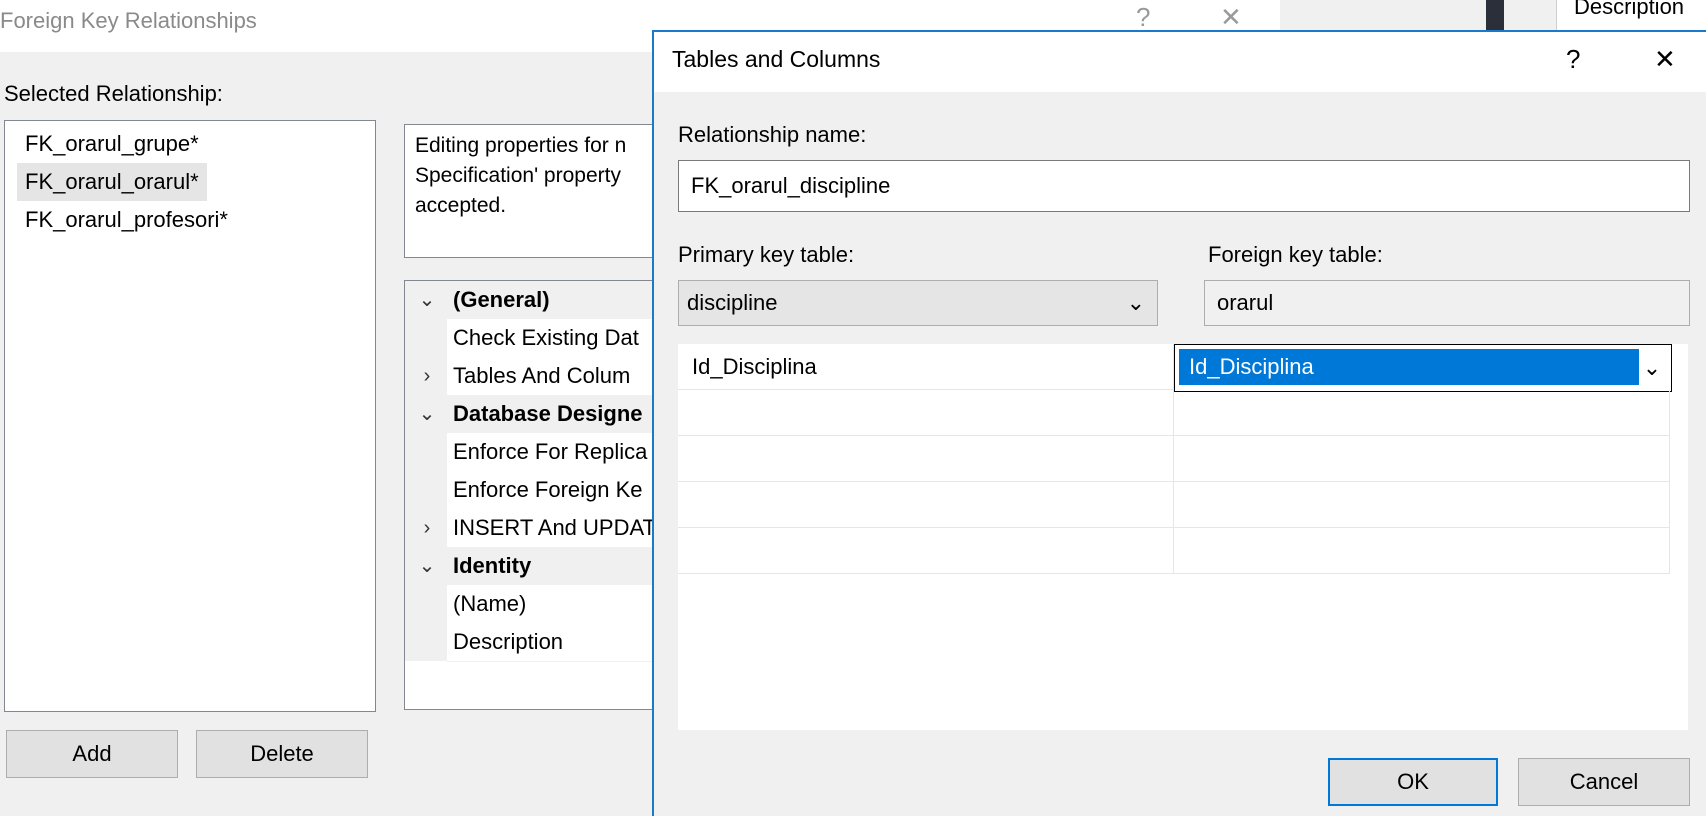  What do you see at coordinates (508, 641) in the screenshot?
I see `property-label: Description` at bounding box center [508, 641].